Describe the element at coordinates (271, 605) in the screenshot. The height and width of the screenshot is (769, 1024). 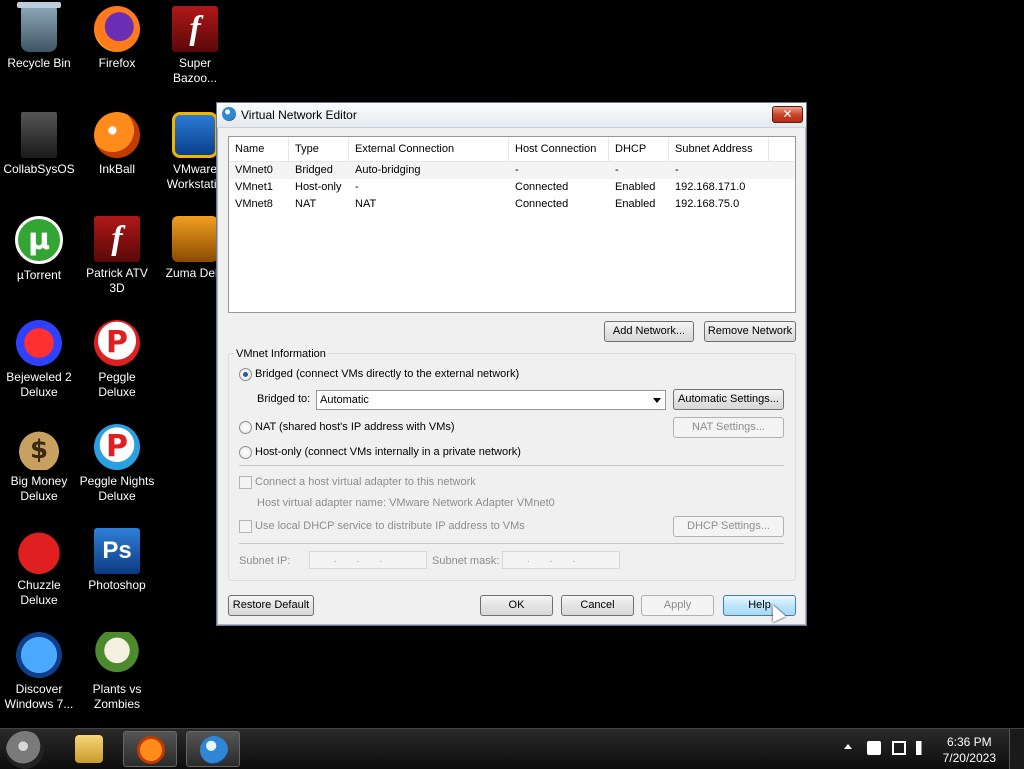
I see `restore-default-button: Restore Default` at that location.